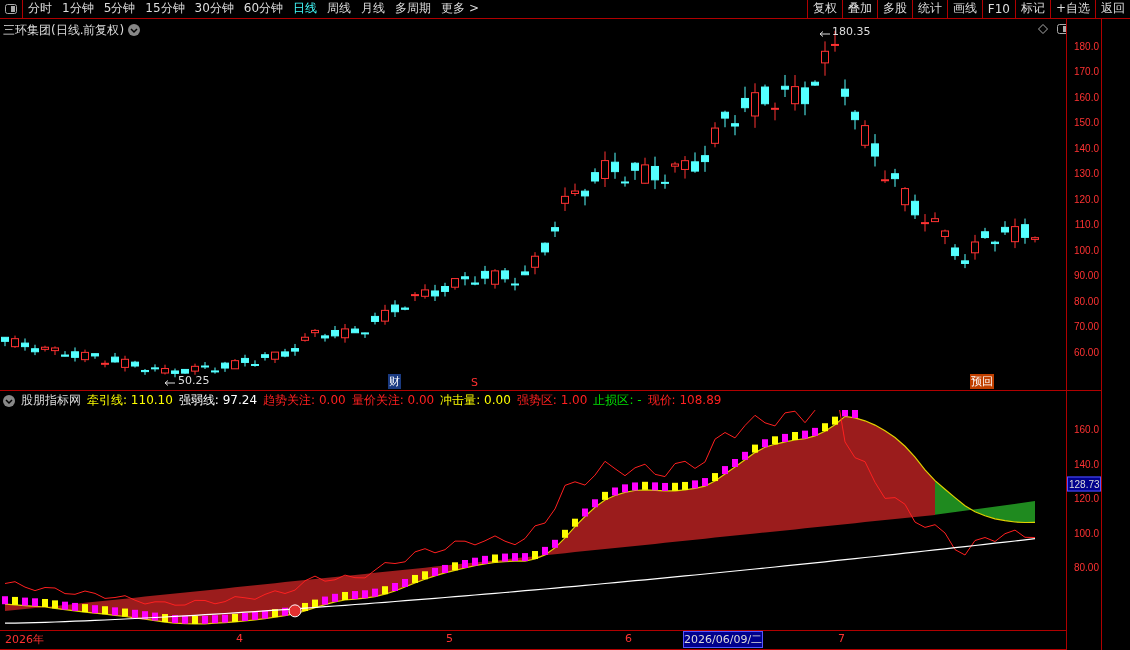 This screenshot has width=1130, height=650. I want to click on period-tab: 1分钟, so click(78, 9).